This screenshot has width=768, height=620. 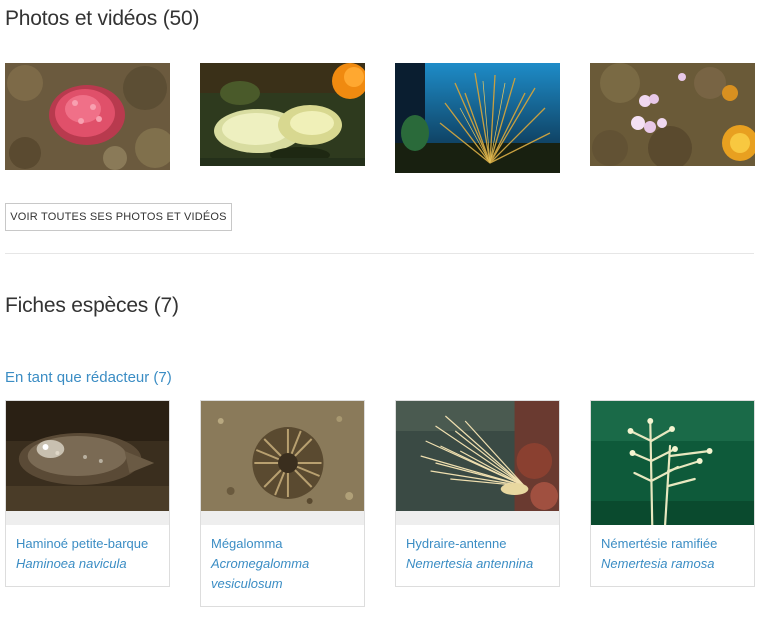 What do you see at coordinates (659, 543) in the screenshot?
I see `species-common-name: Némertésie ramifiée` at bounding box center [659, 543].